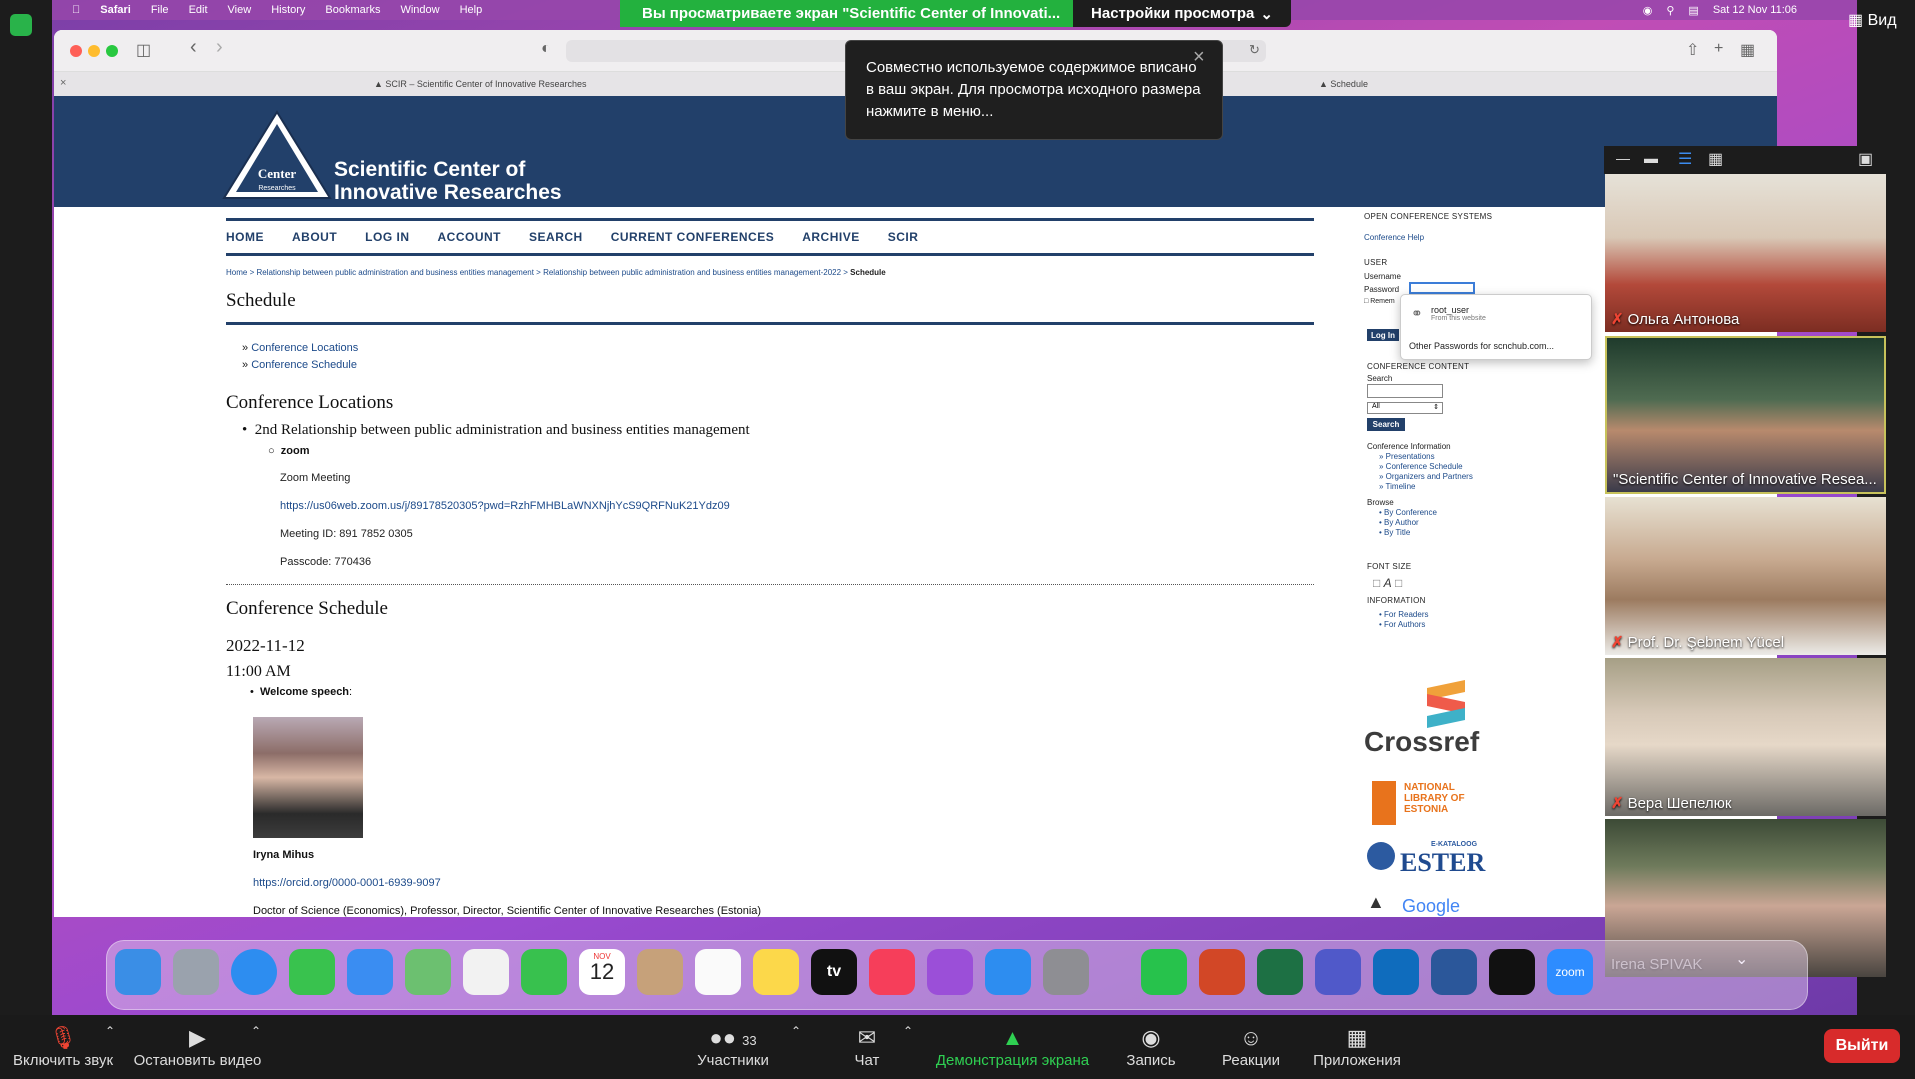  Describe the element at coordinates (1388, 583) in the screenshot. I see `font-medium-icon: A` at that location.